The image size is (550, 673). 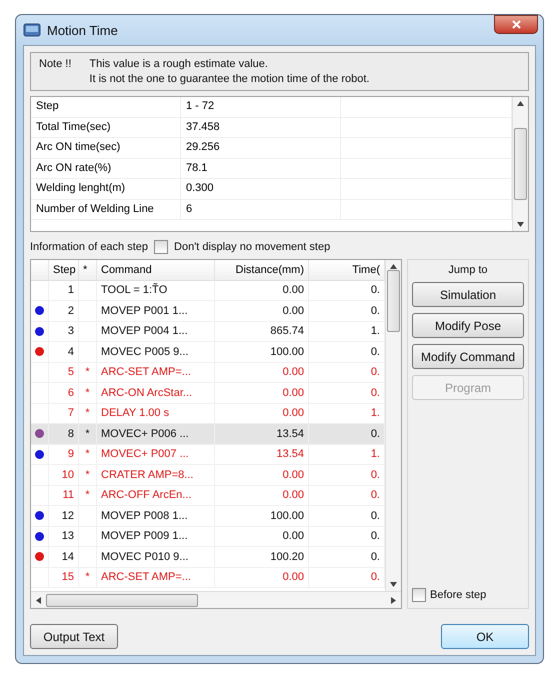 What do you see at coordinates (64, 536) in the screenshot?
I see `table-cell: 13` at bounding box center [64, 536].